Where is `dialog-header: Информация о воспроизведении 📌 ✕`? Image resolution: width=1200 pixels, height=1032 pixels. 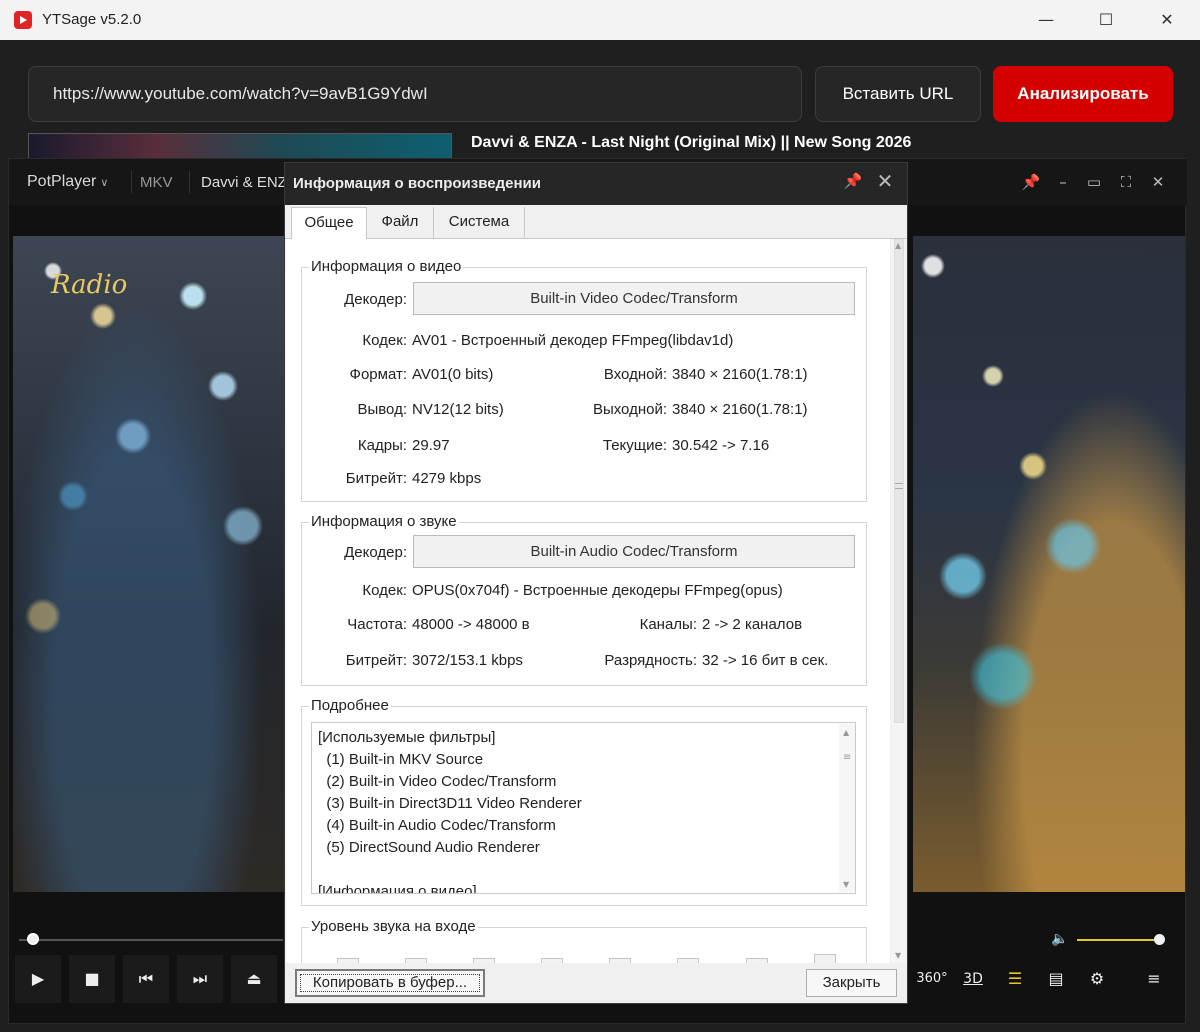 dialog-header: Информация о воспроизведении 📌 ✕ is located at coordinates (596, 184).